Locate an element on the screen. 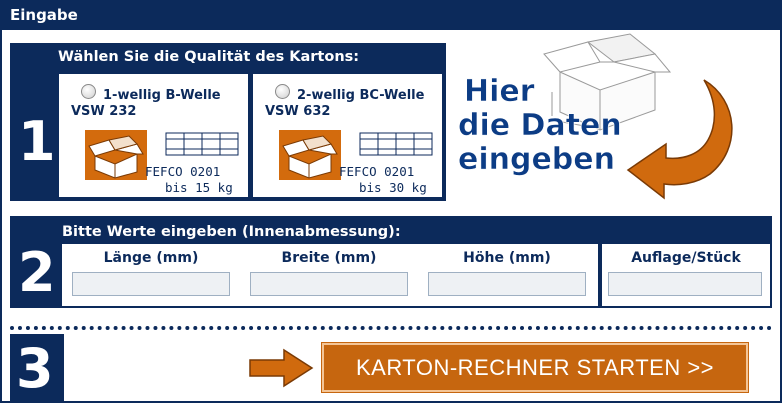 This screenshot has height=403, width=782. height-input is located at coordinates (507, 284).